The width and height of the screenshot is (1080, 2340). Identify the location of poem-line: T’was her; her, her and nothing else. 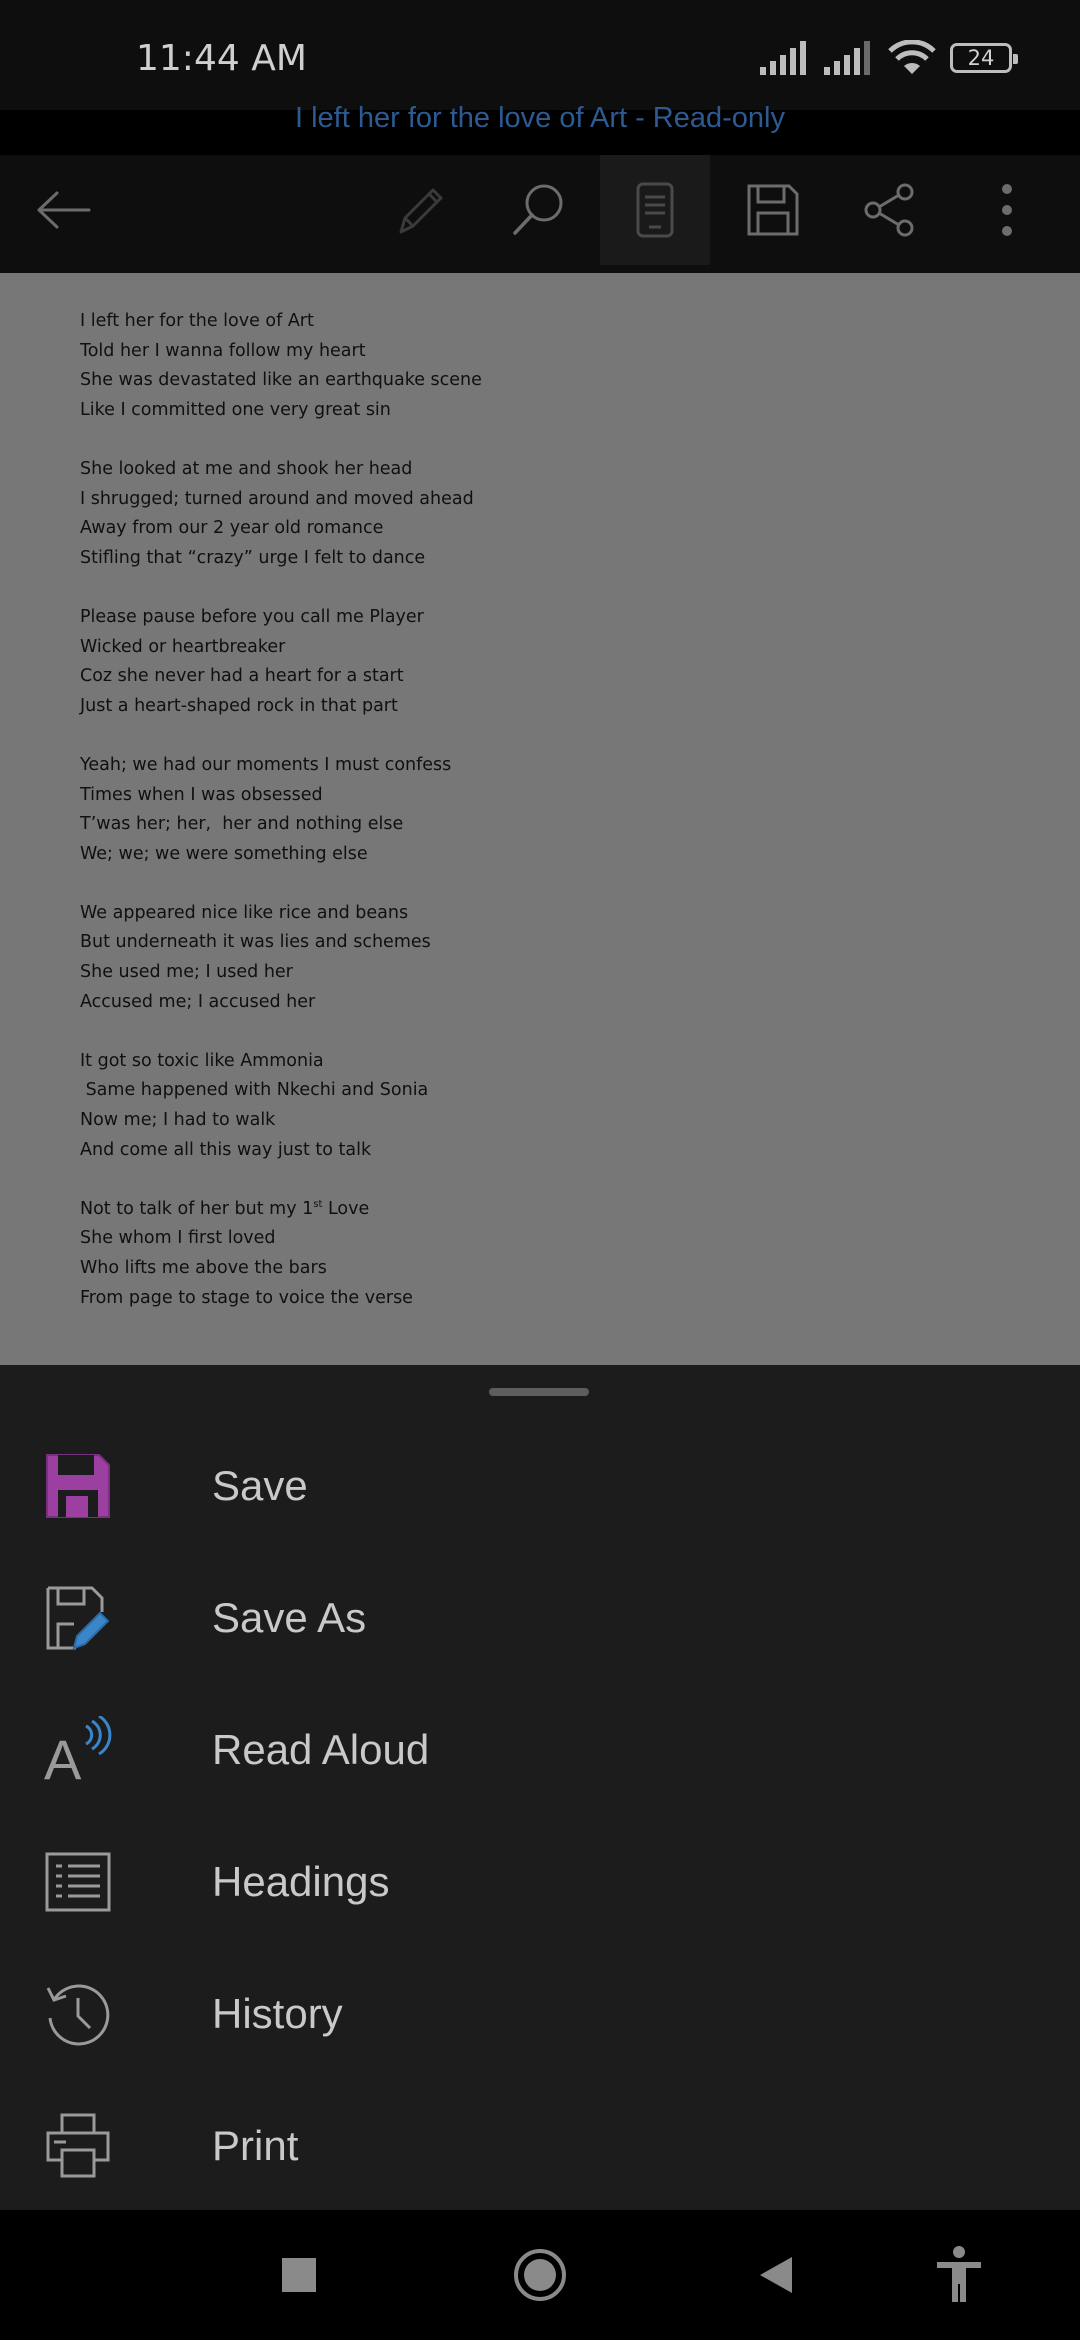
(242, 824).